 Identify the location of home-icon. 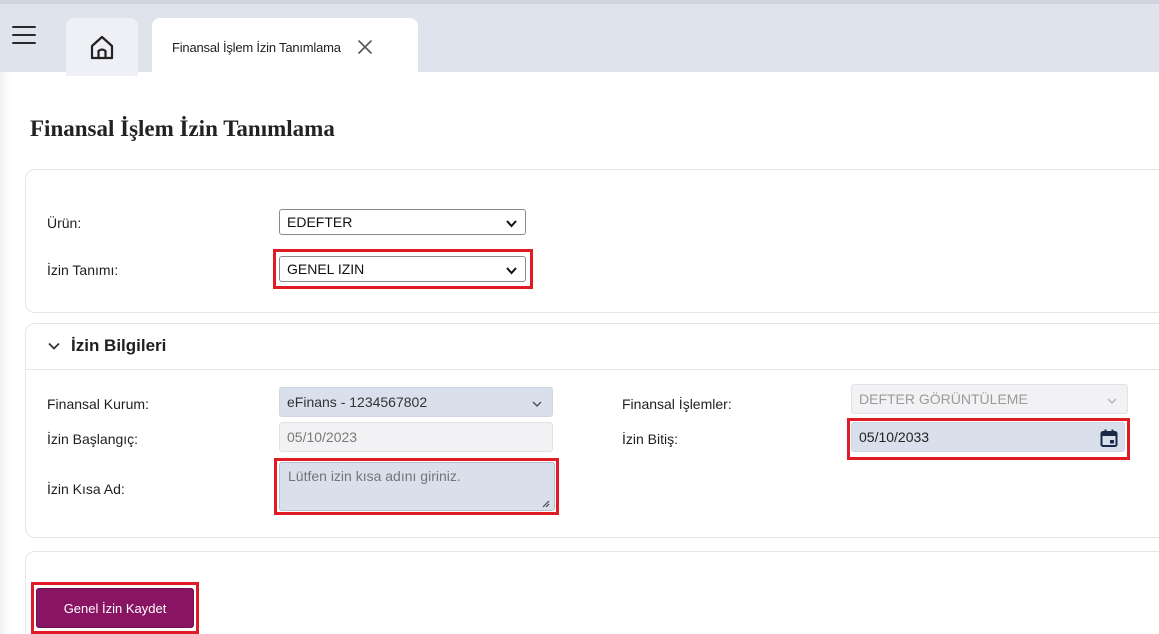
(102, 47).